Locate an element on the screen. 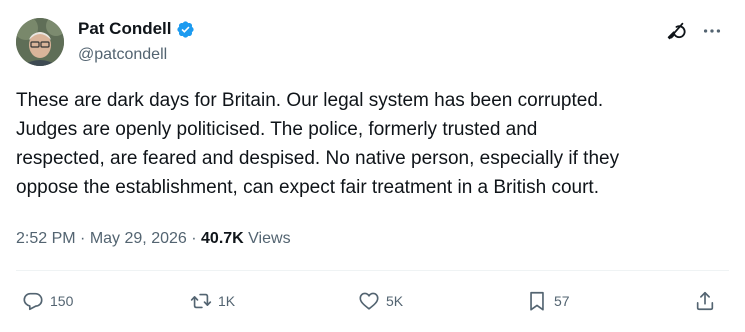 This screenshot has width=745, height=332. like-icon is located at coordinates (369, 301).